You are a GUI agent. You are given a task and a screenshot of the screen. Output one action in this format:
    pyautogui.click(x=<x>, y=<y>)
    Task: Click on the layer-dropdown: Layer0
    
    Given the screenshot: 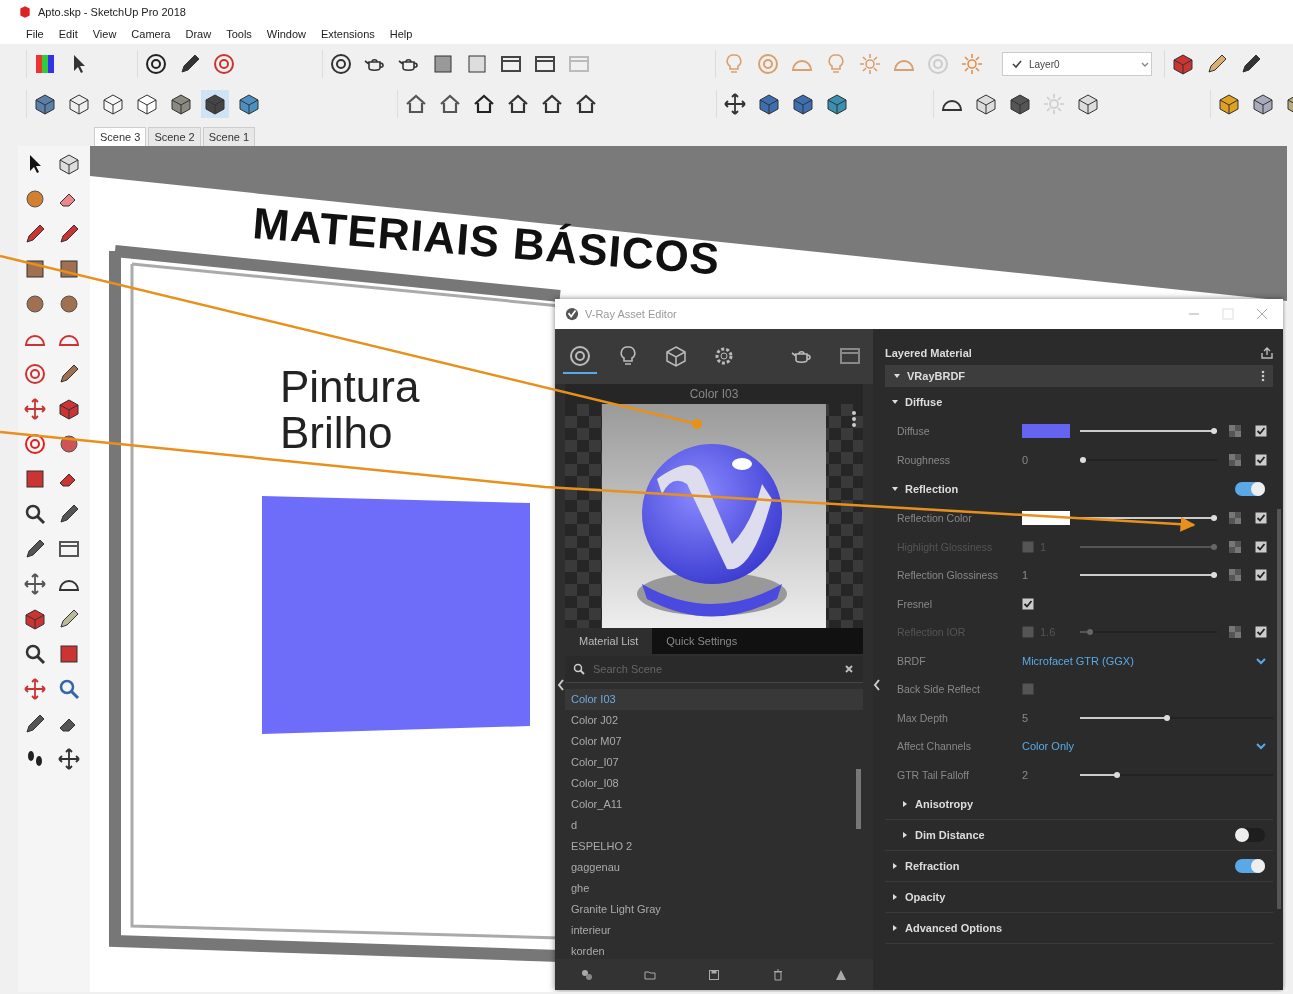 What is the action you would take?
    pyautogui.click(x=1077, y=64)
    